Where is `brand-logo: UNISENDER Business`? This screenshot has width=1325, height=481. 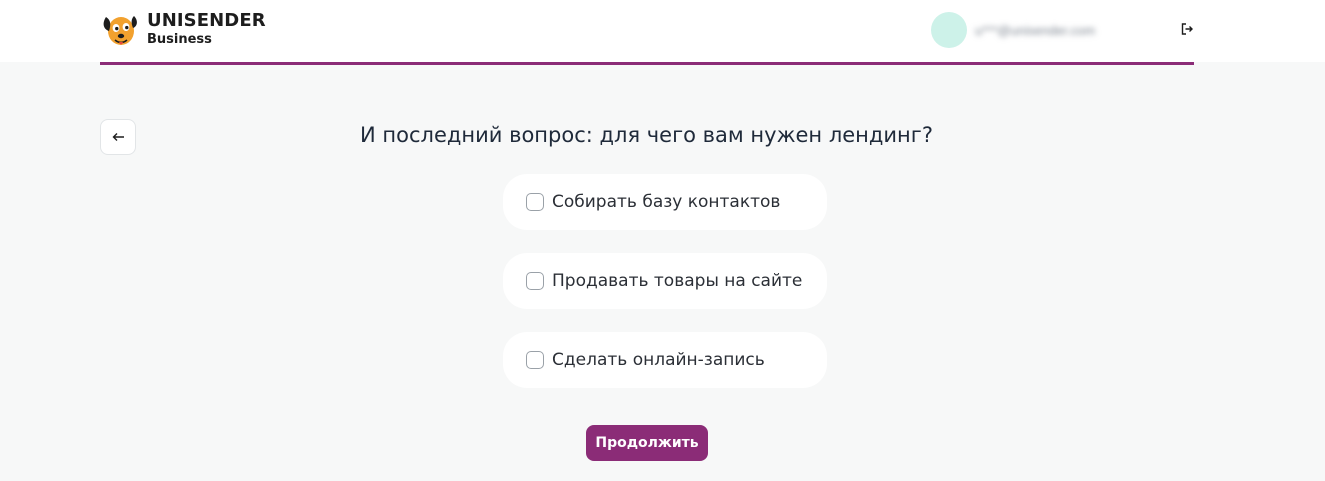
brand-logo: UNISENDER Business is located at coordinates (183, 29).